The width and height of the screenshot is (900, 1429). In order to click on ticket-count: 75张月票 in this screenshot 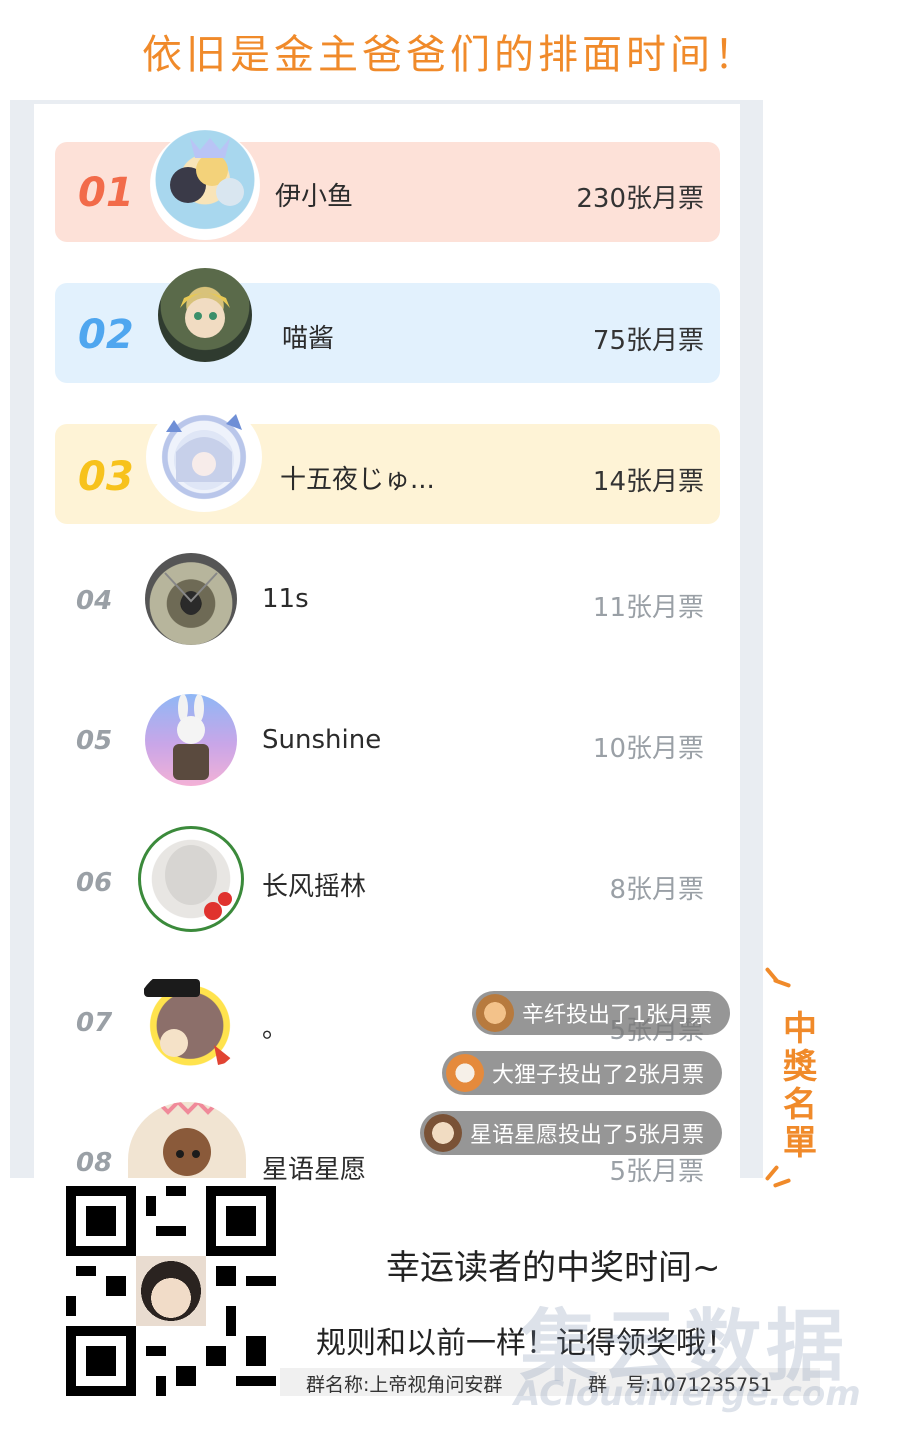, I will do `click(648, 341)`.